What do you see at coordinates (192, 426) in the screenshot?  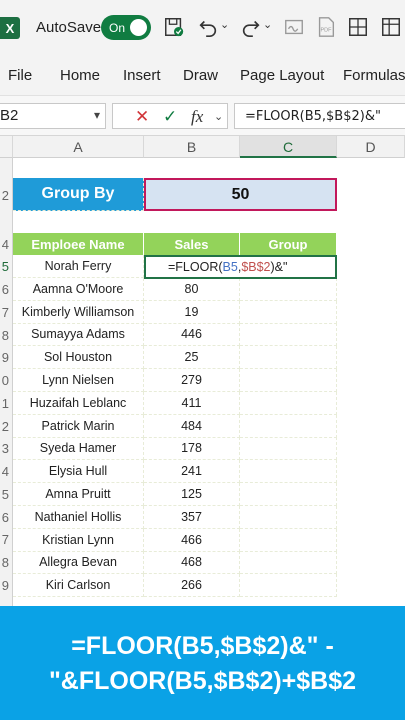 I see `sales-cell: 484` at bounding box center [192, 426].